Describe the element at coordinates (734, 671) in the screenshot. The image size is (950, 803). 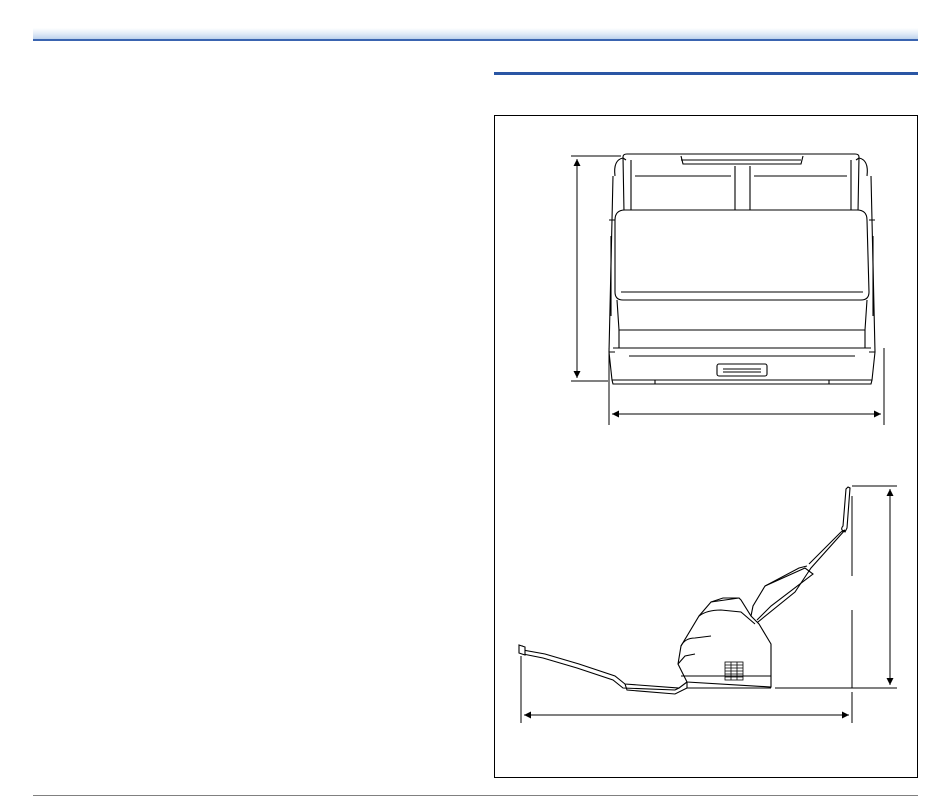
I see `vent-grid` at that location.